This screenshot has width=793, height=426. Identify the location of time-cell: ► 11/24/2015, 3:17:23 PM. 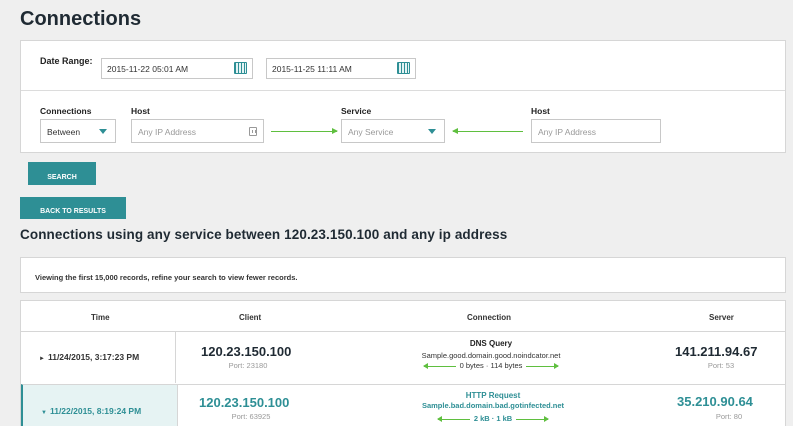
(98, 357).